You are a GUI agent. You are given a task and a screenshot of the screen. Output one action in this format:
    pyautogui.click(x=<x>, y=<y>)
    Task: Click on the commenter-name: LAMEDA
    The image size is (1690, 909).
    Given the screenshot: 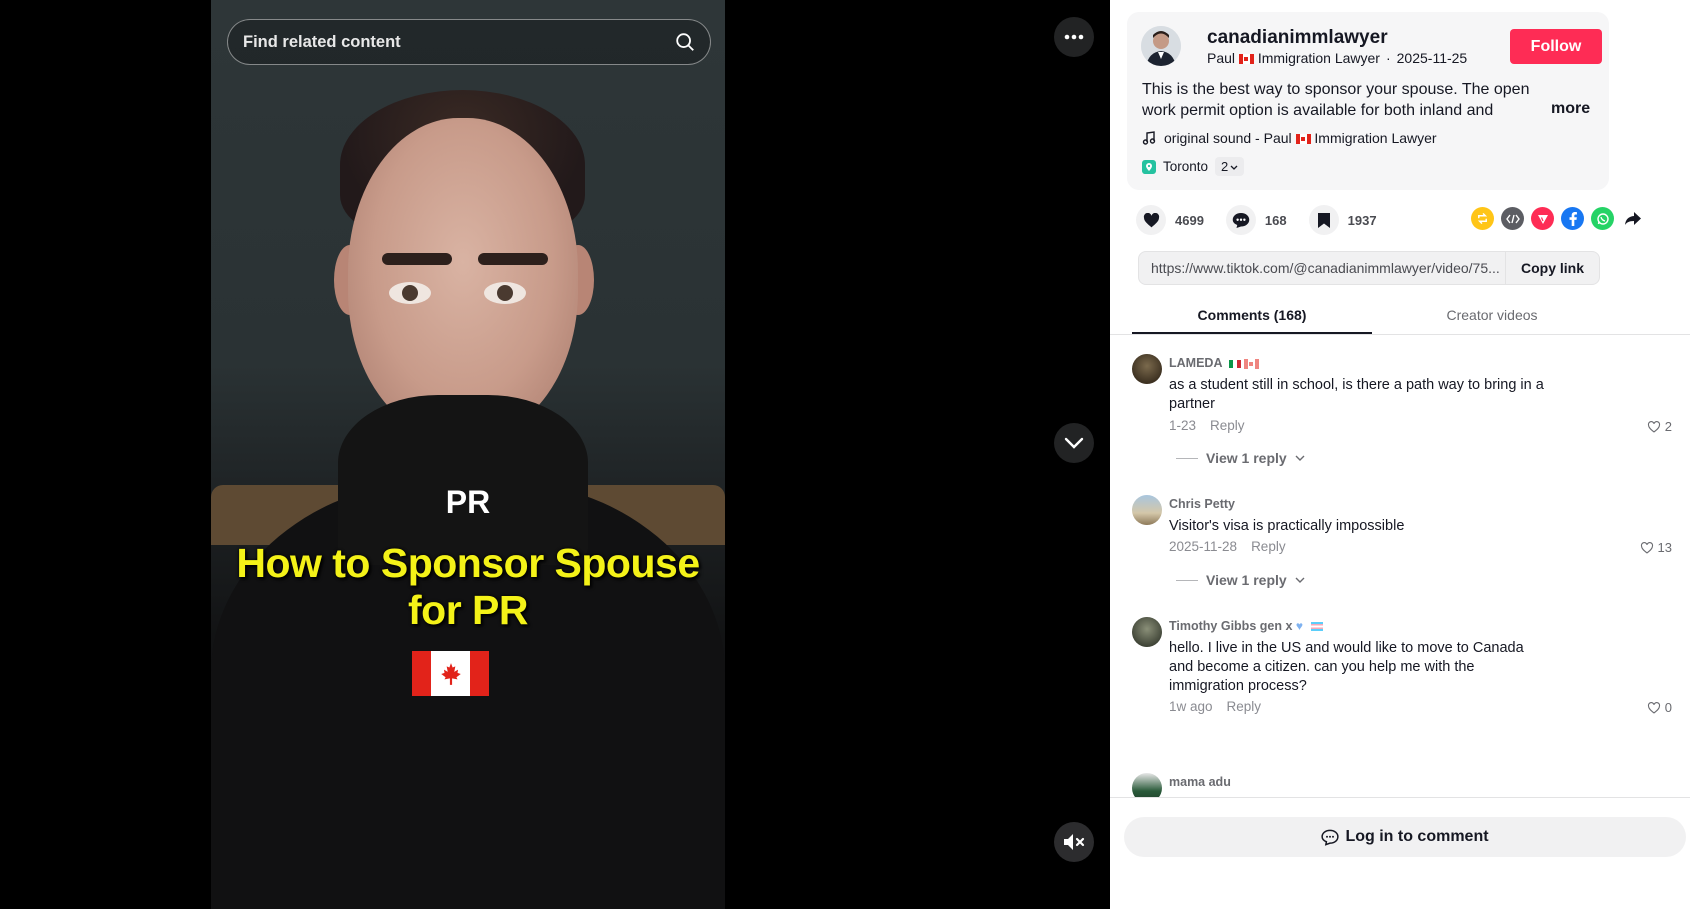 What is the action you would take?
    pyautogui.click(x=1196, y=363)
    